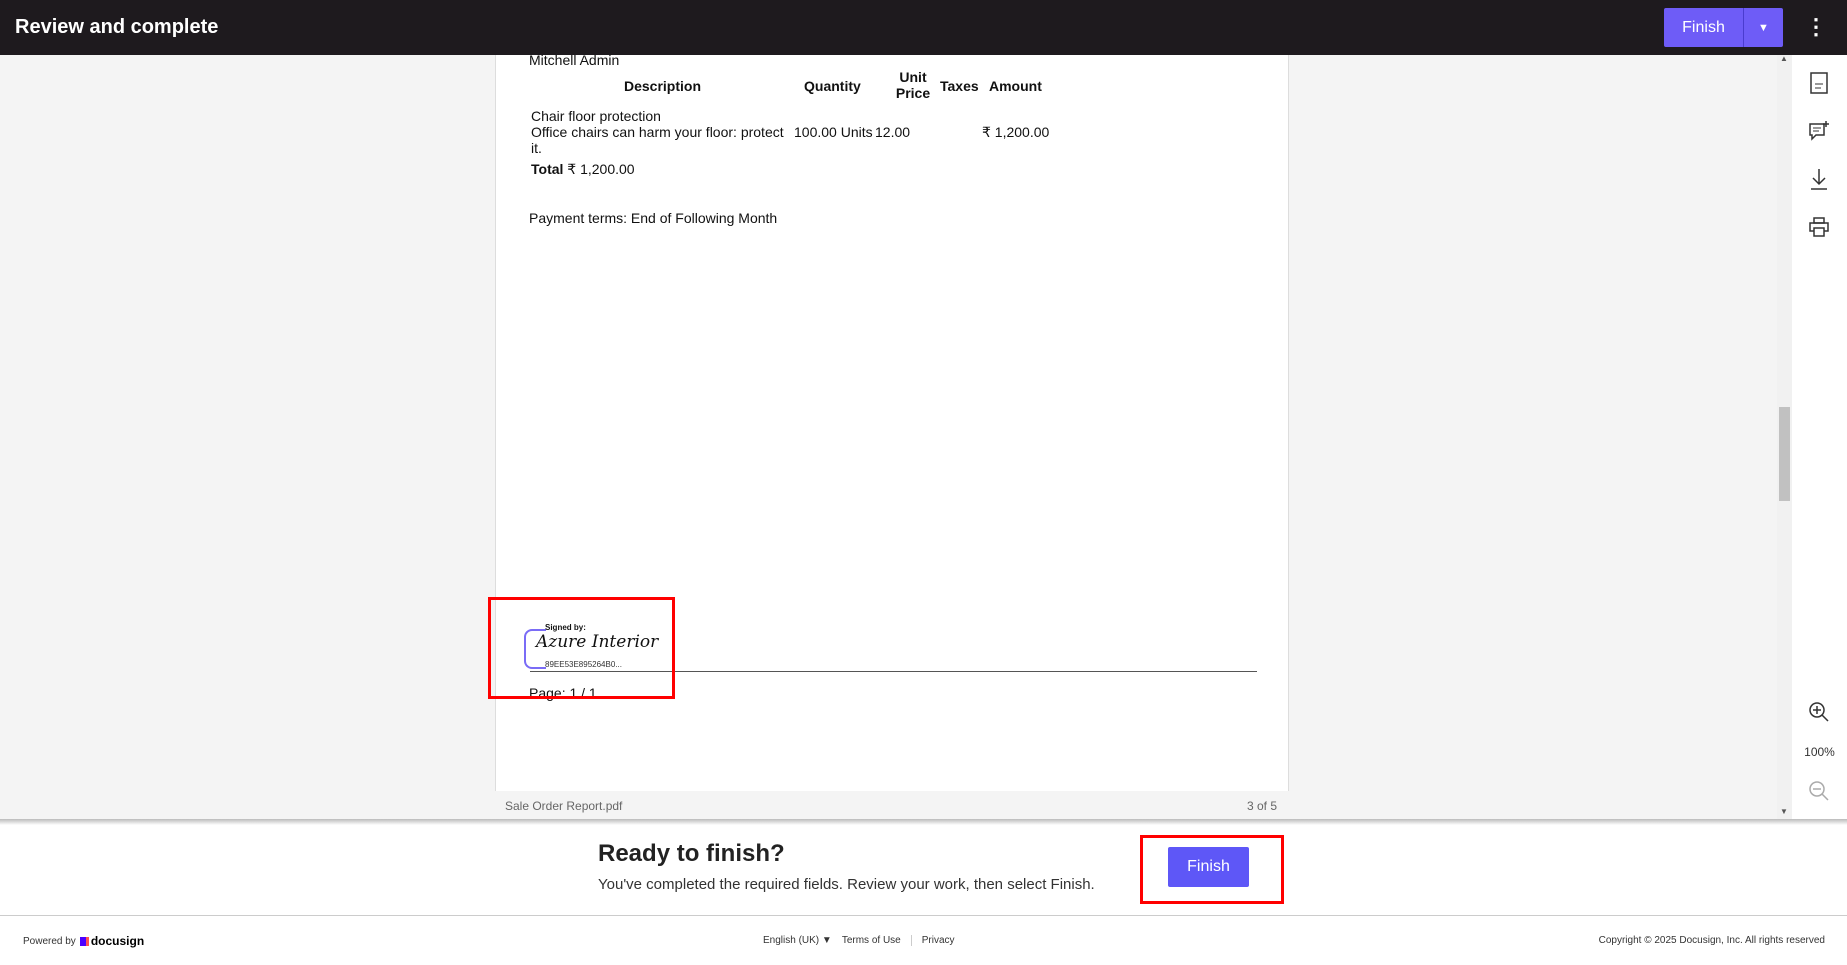 This screenshot has height=965, width=1847. What do you see at coordinates (112, 941) in the screenshot?
I see `docusign-logo: docusign` at bounding box center [112, 941].